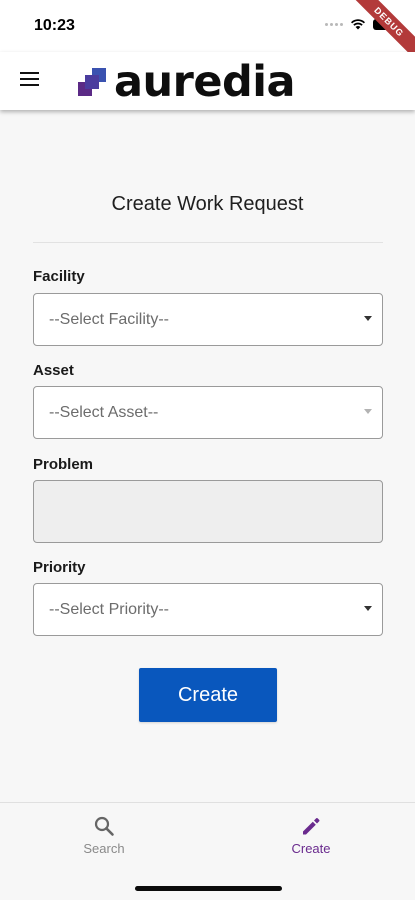 The height and width of the screenshot is (900, 415). I want to click on priority-select-value: --Select Priority--, so click(109, 609).